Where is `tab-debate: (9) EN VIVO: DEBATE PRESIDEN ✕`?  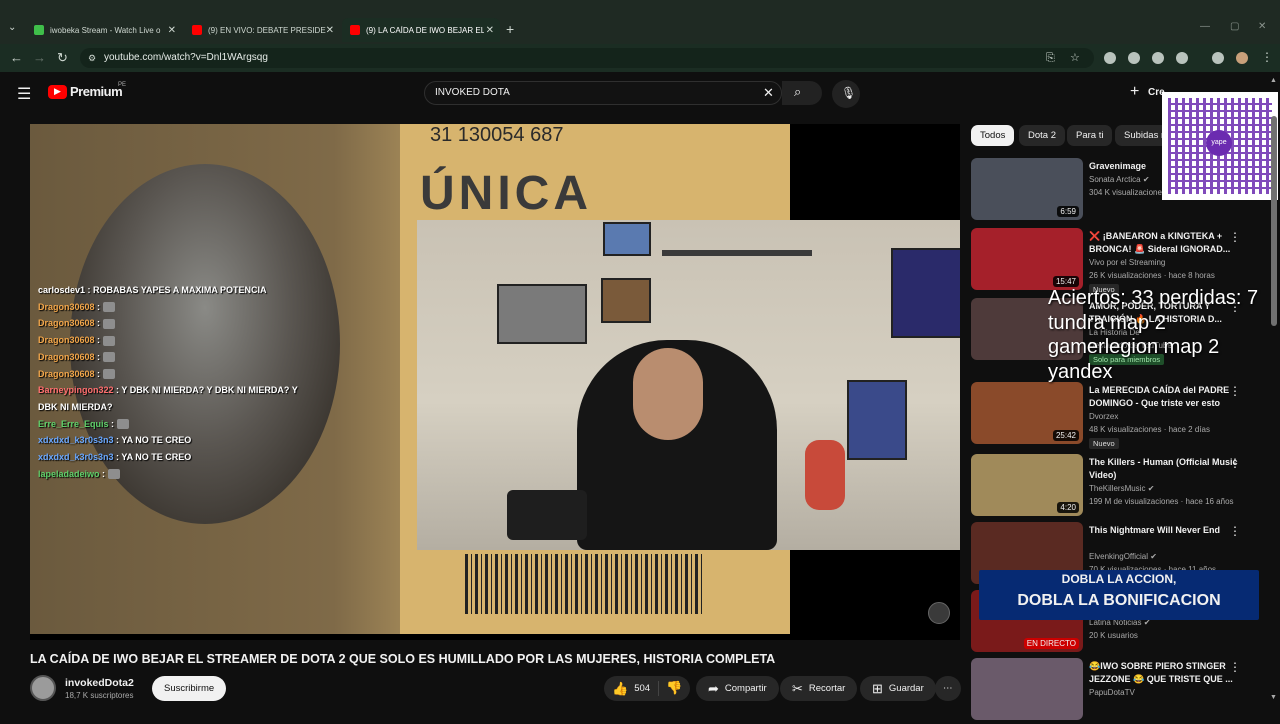 tab-debate: (9) EN VIVO: DEBATE PRESIDEN ✕ is located at coordinates (262, 30).